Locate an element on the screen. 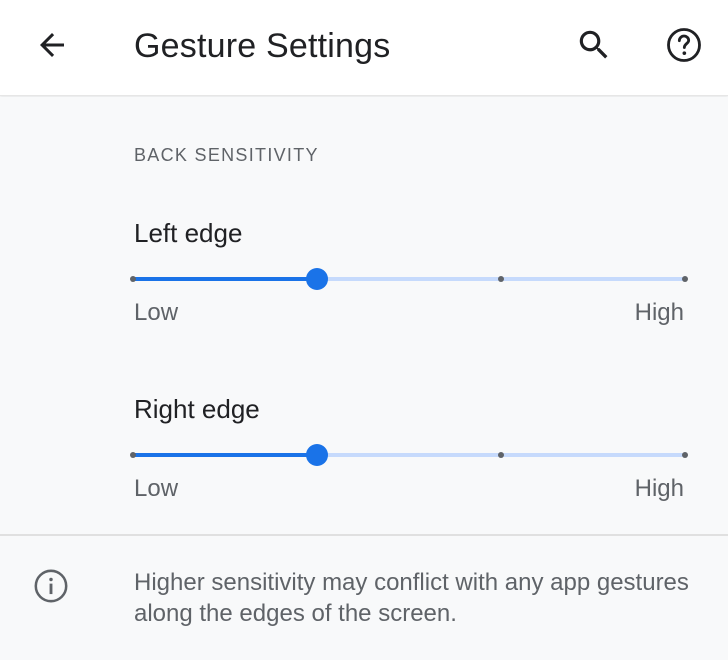 Image resolution: width=728 pixels, height=660 pixels. info-icon is located at coordinates (51, 586).